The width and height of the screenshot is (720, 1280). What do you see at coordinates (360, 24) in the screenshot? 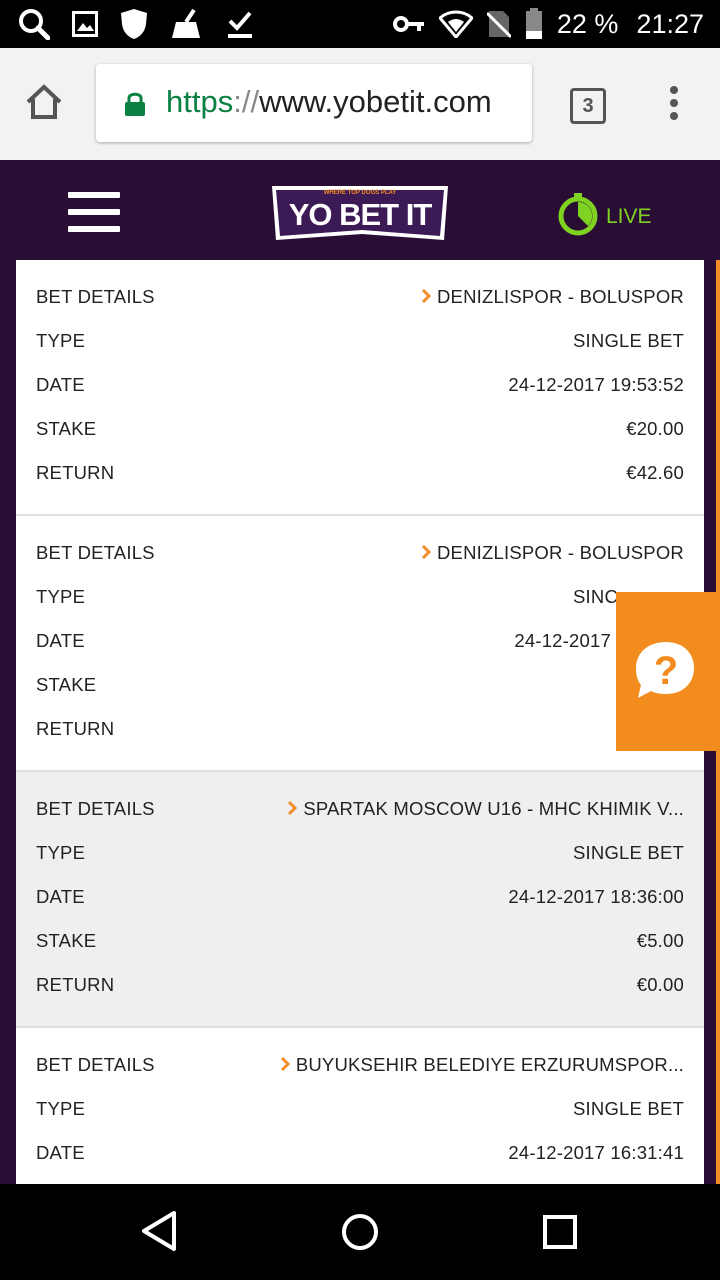
I see `status-bar: 22 % 21:27` at bounding box center [360, 24].